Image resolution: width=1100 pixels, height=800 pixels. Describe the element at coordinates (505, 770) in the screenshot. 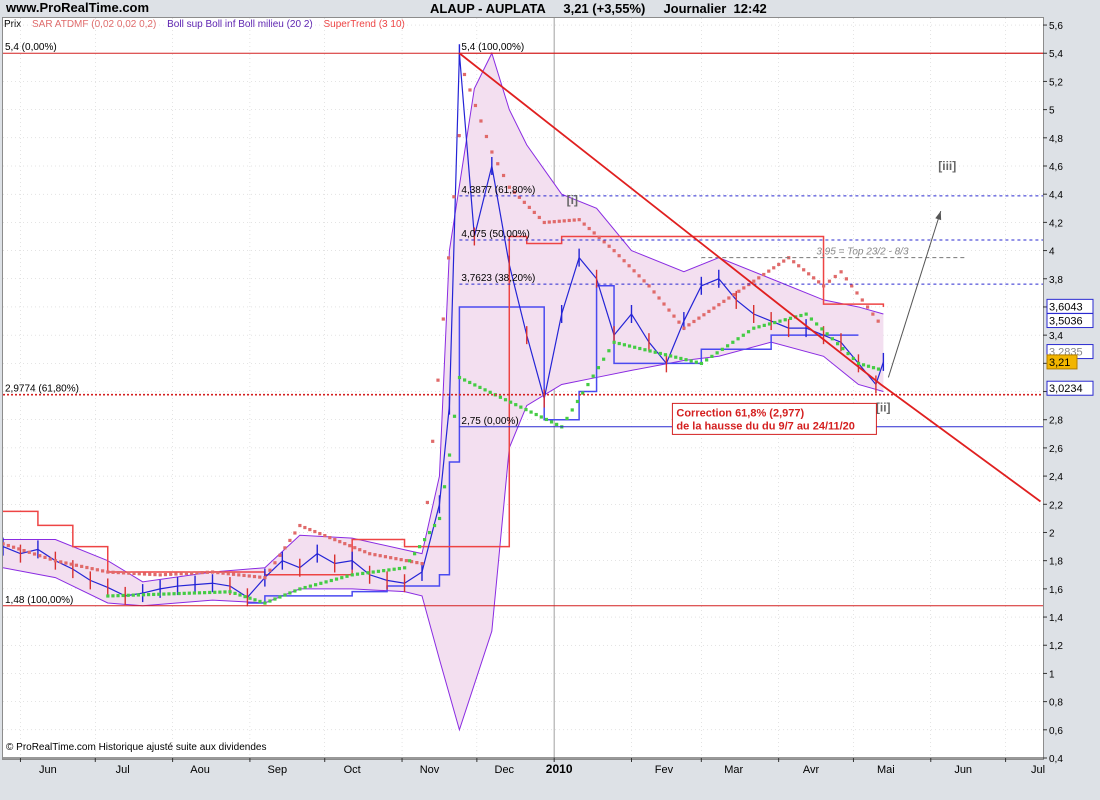

I see `x-tick-label: Dec` at that location.